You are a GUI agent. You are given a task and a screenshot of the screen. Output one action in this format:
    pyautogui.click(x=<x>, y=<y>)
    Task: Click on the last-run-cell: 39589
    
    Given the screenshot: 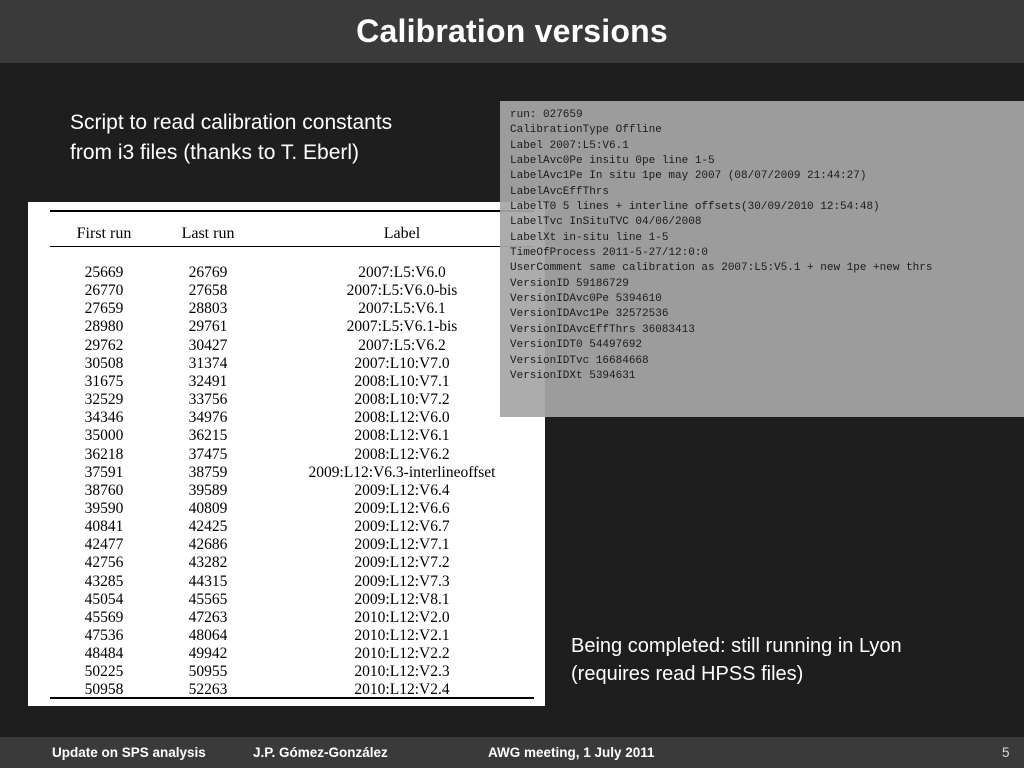 What is the action you would take?
    pyautogui.click(x=208, y=490)
    